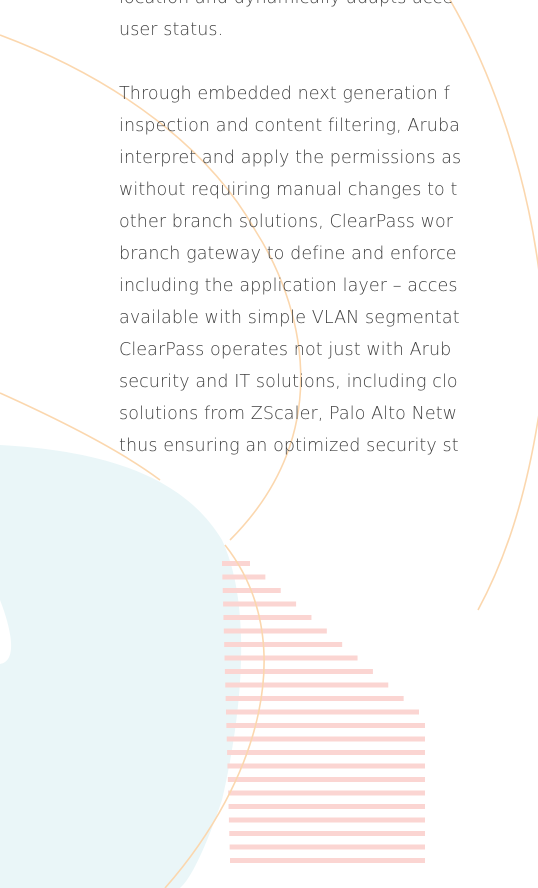 The width and height of the screenshot is (538, 888). Describe the element at coordinates (290, 158) in the screenshot. I see `text-line: interpret and apply the permissions as` at that location.